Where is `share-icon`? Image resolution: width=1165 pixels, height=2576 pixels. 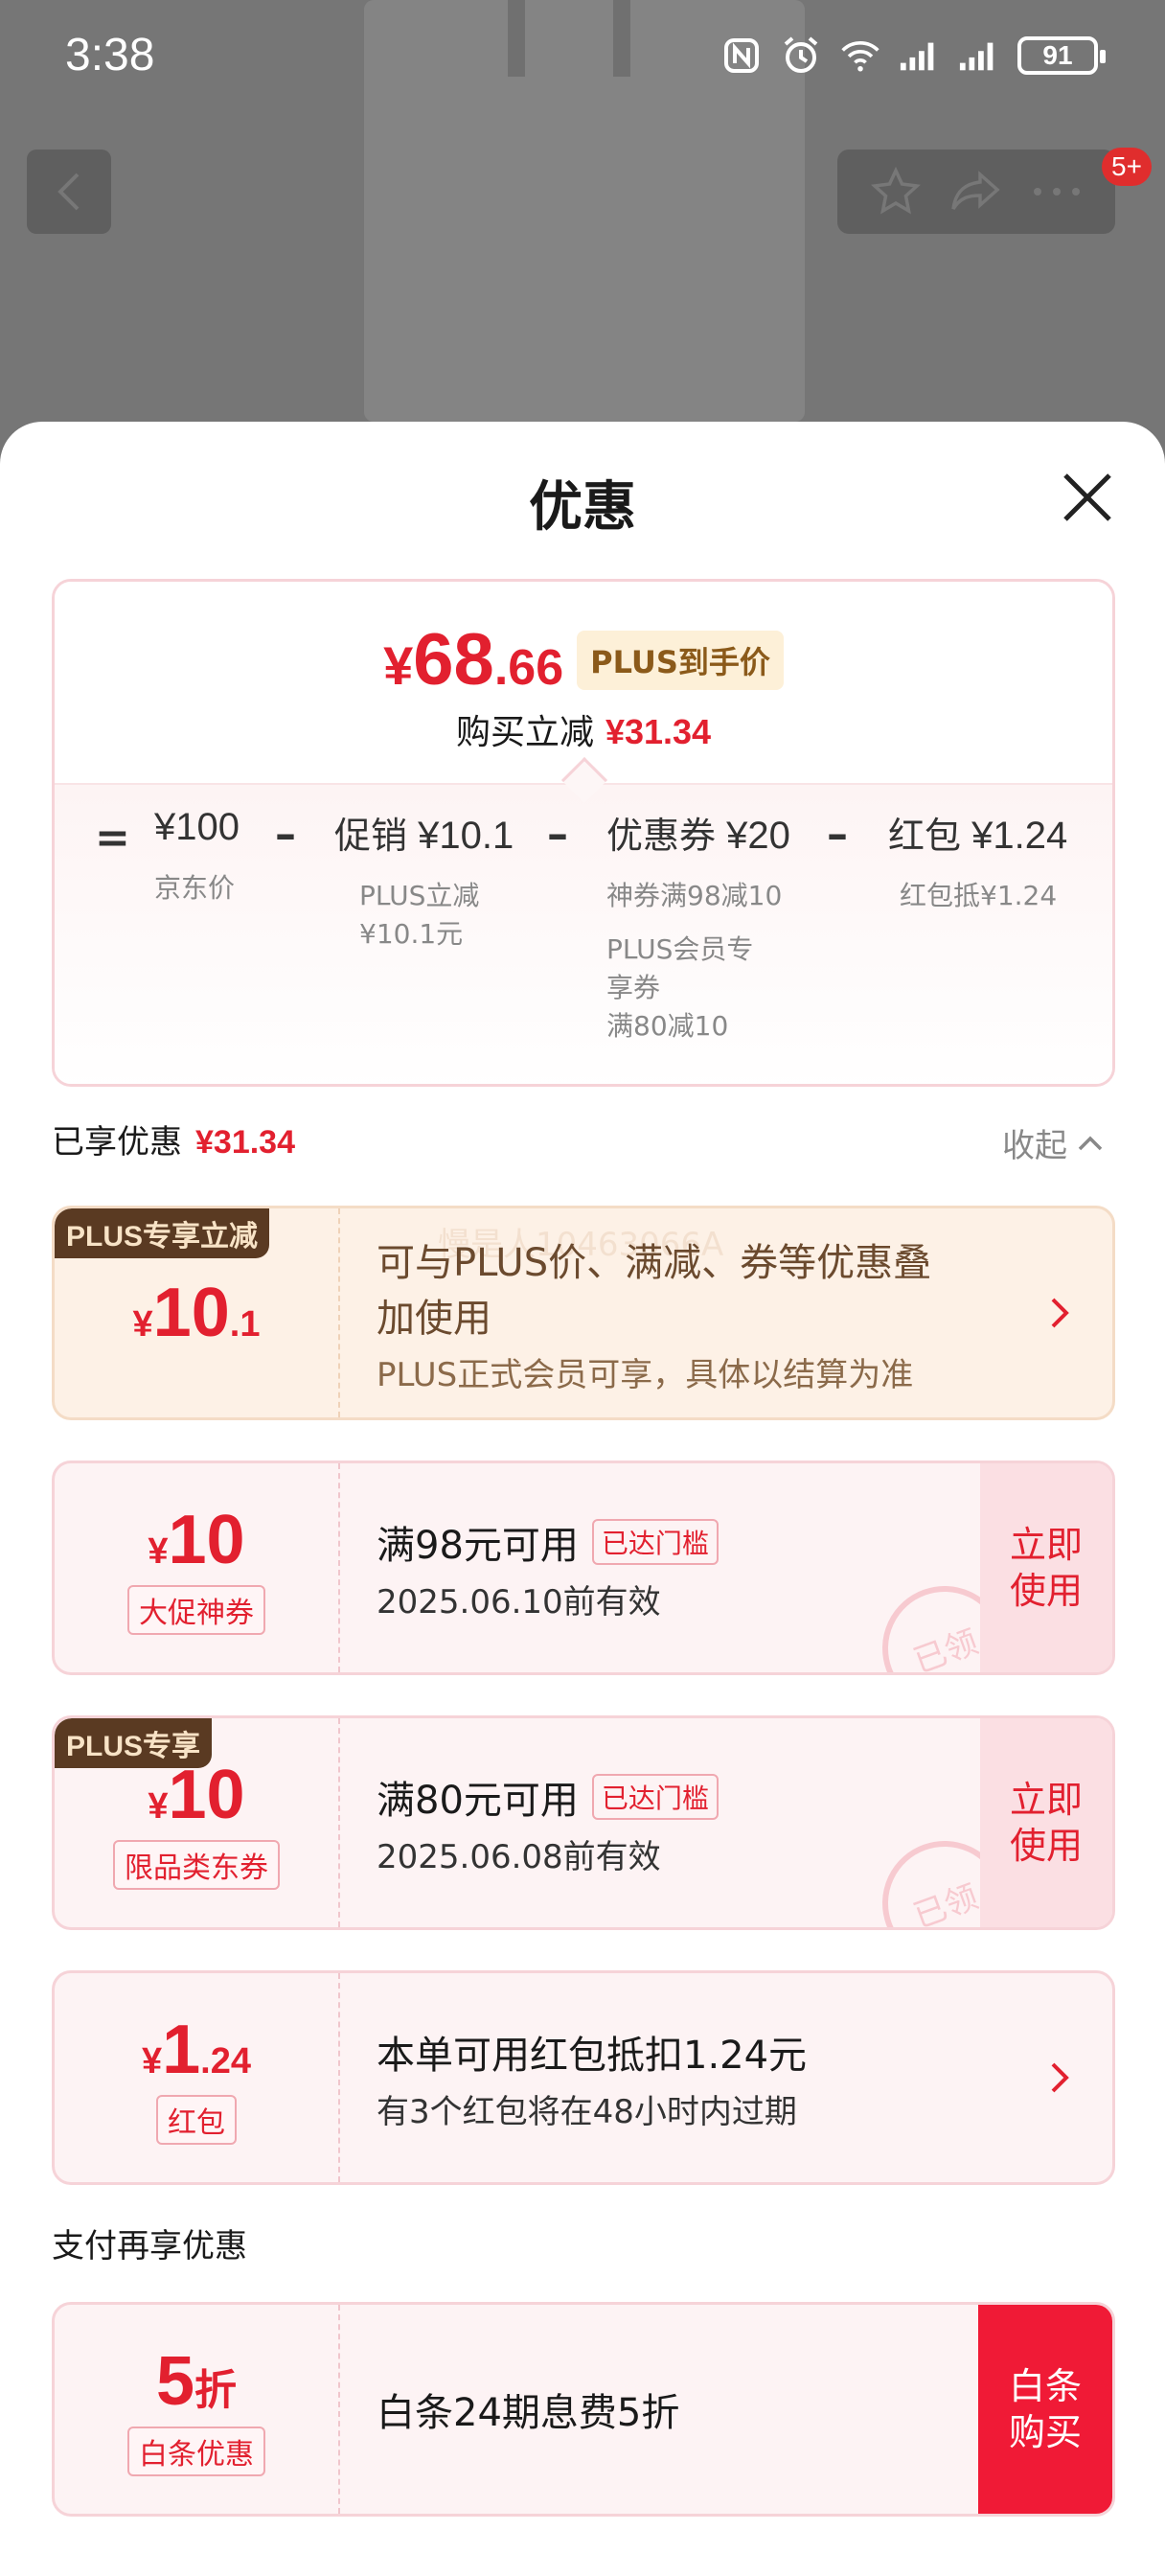 share-icon is located at coordinates (976, 192).